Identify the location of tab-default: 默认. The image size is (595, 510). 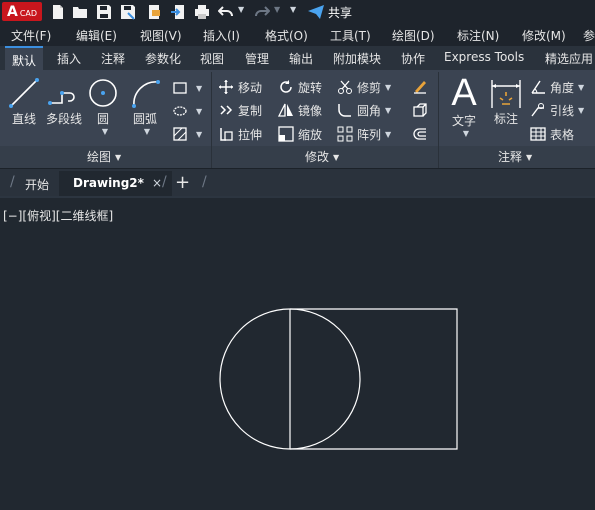
(24, 58).